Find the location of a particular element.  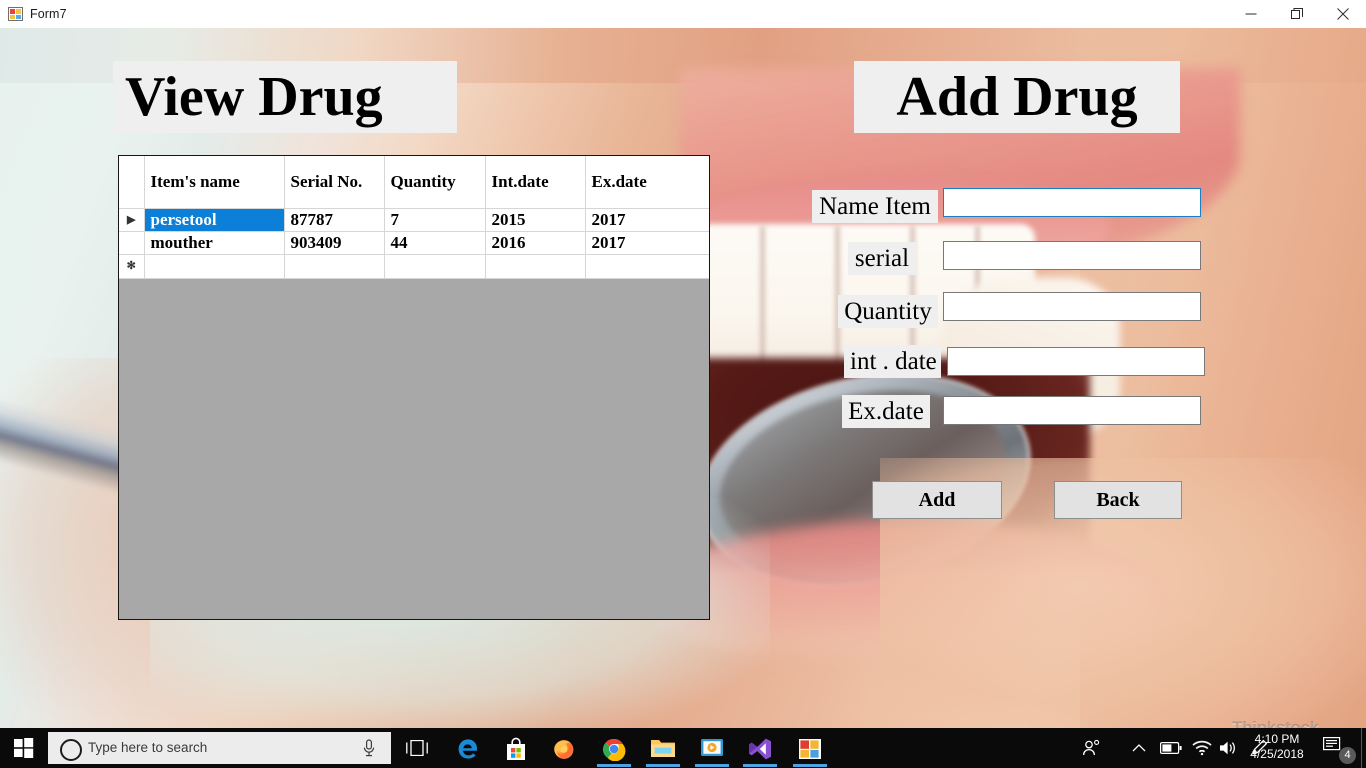

visual-studio-icon is located at coordinates (760, 751).